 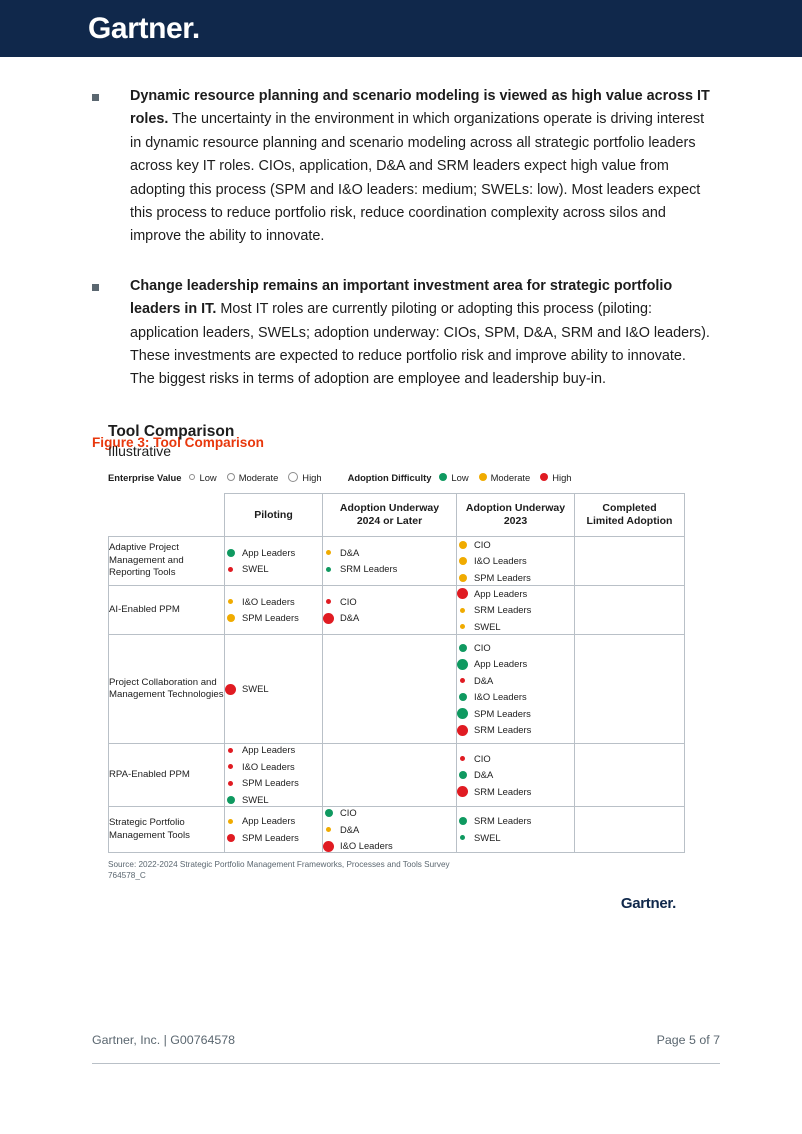 What do you see at coordinates (273, 515) in the screenshot?
I see `column-header-piloting: Piloting` at bounding box center [273, 515].